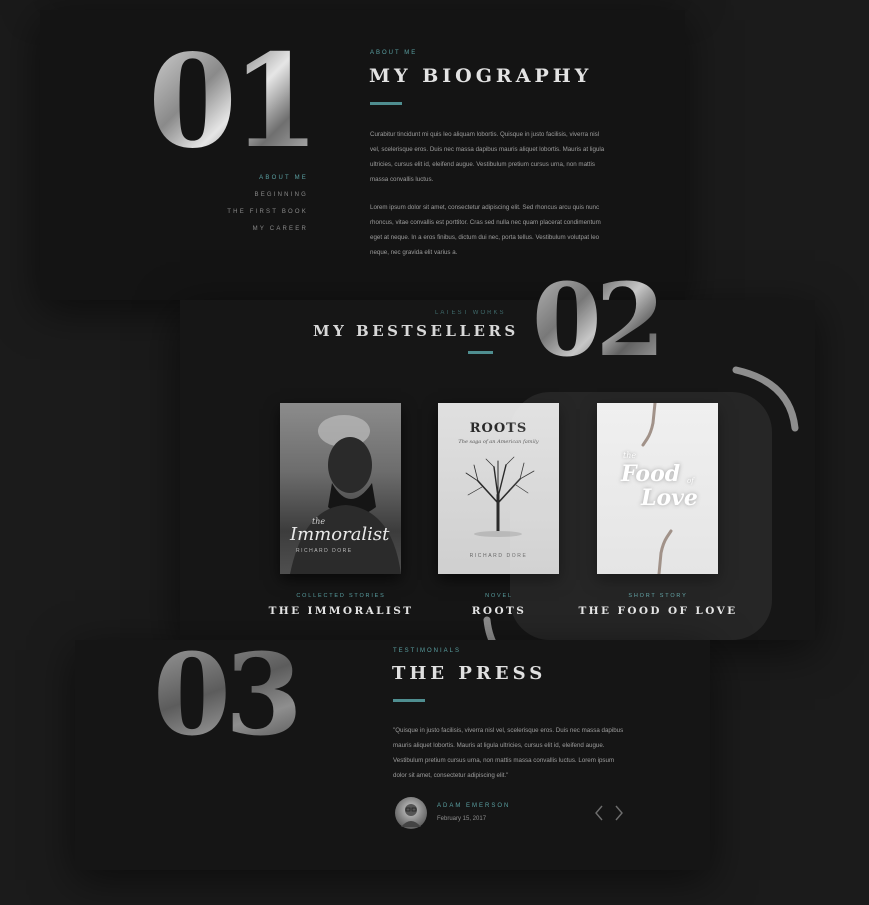 The height and width of the screenshot is (905, 869). What do you see at coordinates (324, 551) in the screenshot?
I see `immoralist-cover-author: RICHARD DORE` at bounding box center [324, 551].